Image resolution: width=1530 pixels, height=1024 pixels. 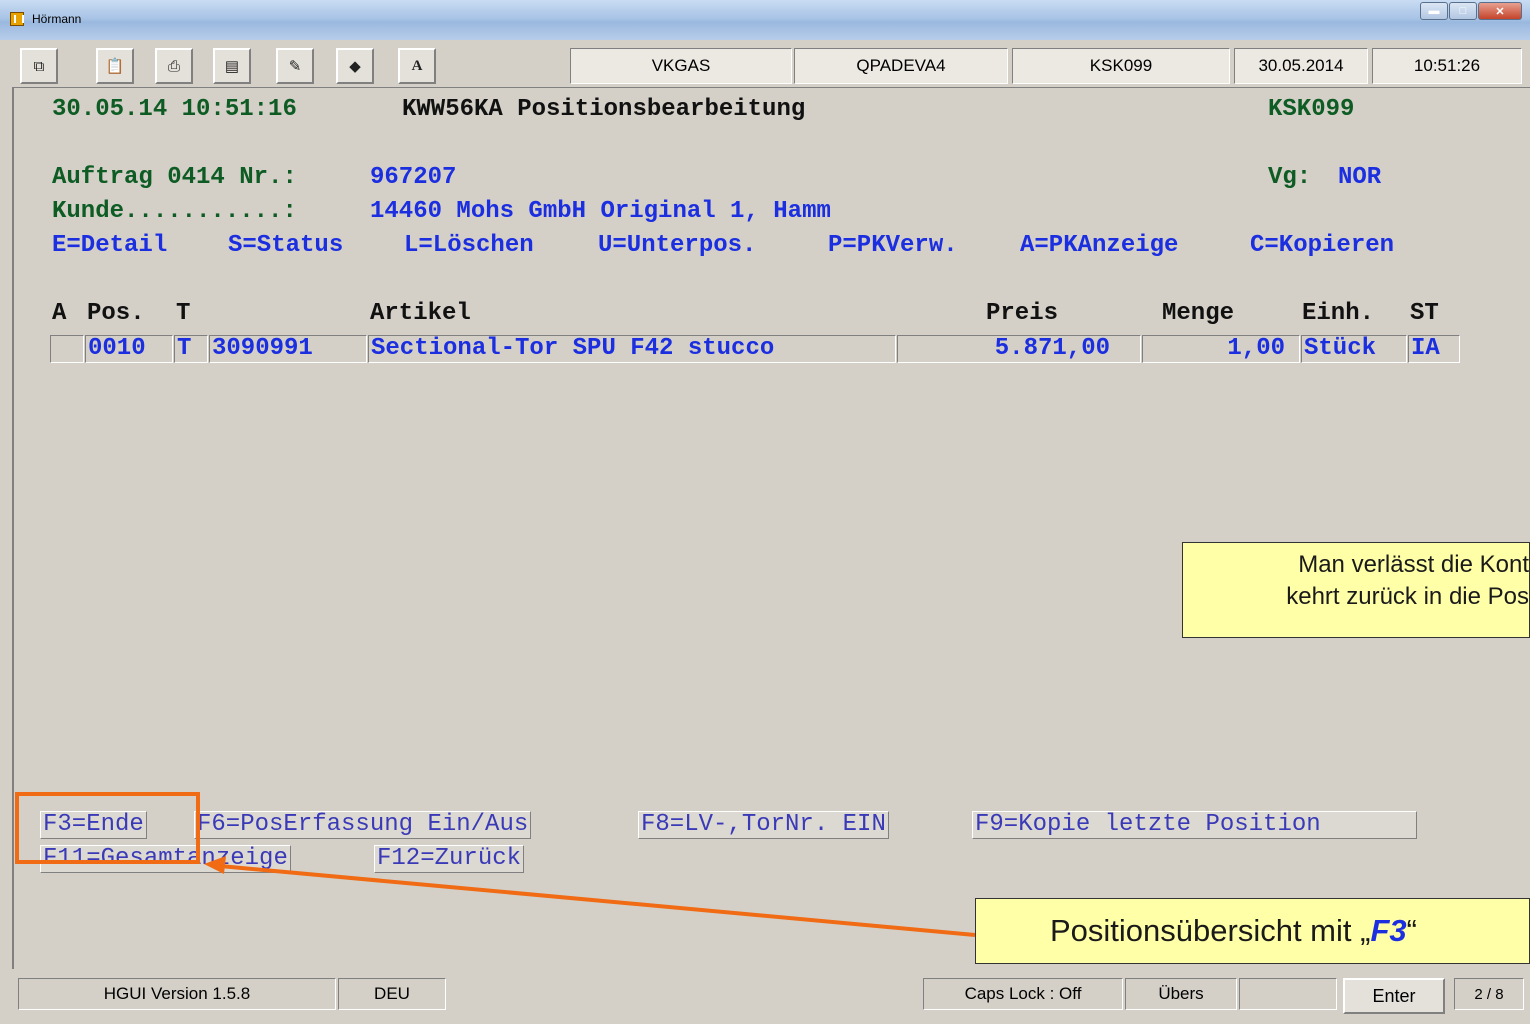 I want to click on col-header-article: Artikel, so click(x=420, y=313).